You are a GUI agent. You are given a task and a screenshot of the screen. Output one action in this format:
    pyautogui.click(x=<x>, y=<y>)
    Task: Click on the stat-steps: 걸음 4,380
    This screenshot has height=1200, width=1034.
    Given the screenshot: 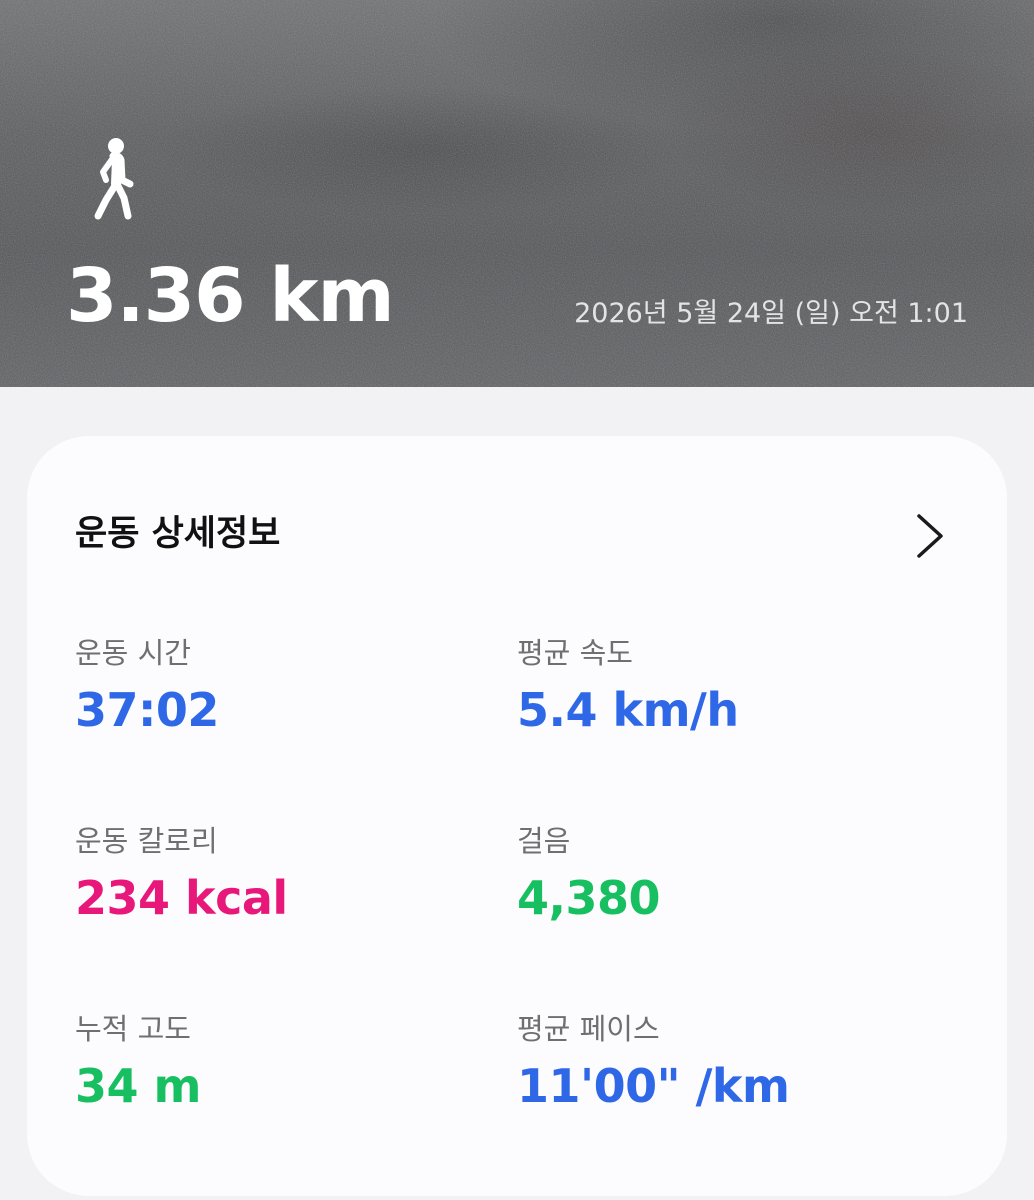 What is the action you would take?
    pyautogui.click(x=727, y=874)
    